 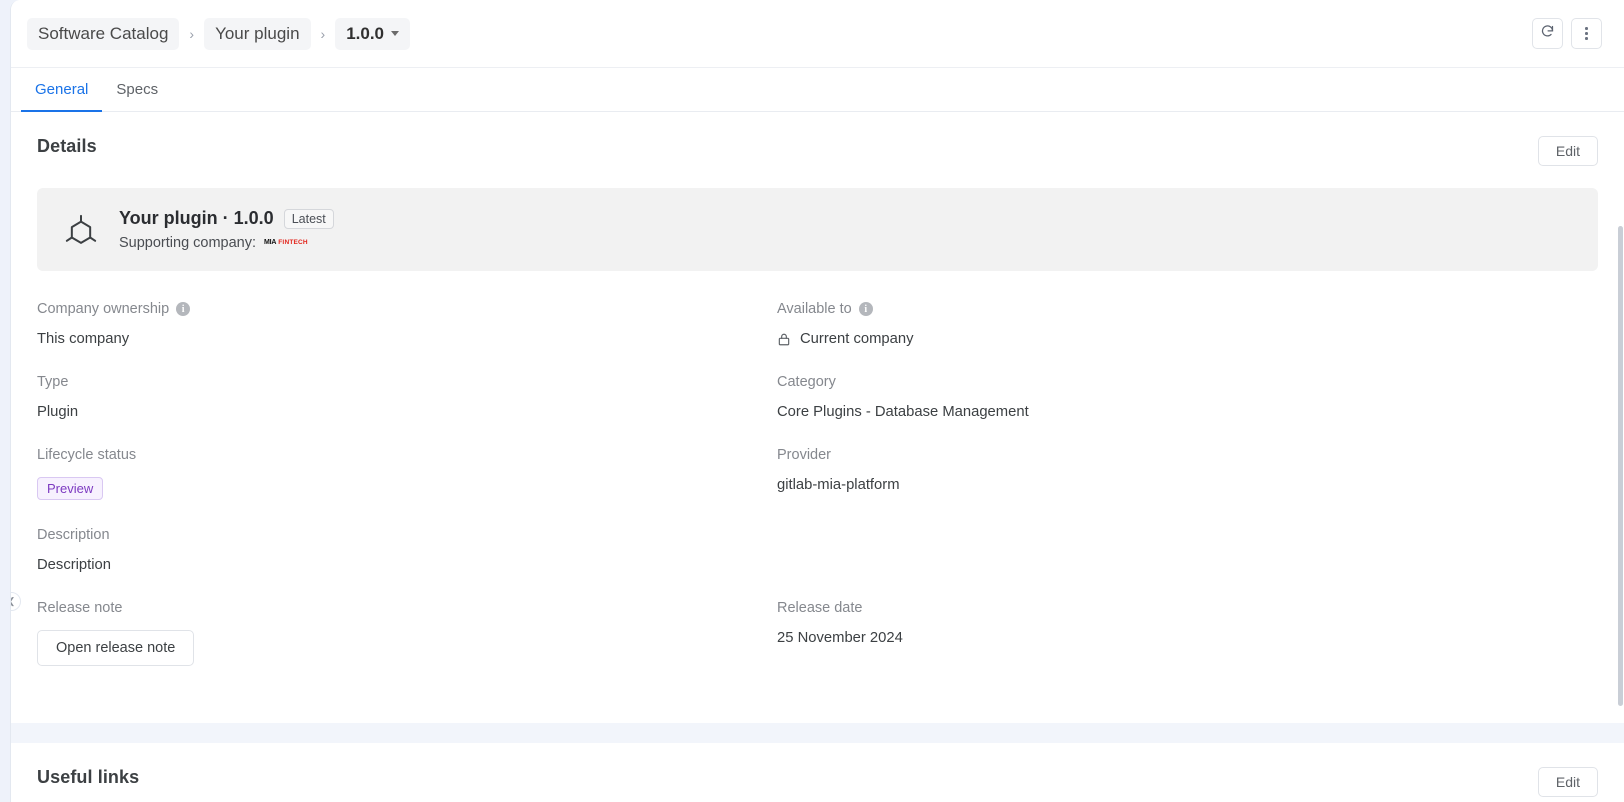 I want to click on field-description-spacer, so click(x=1187, y=563).